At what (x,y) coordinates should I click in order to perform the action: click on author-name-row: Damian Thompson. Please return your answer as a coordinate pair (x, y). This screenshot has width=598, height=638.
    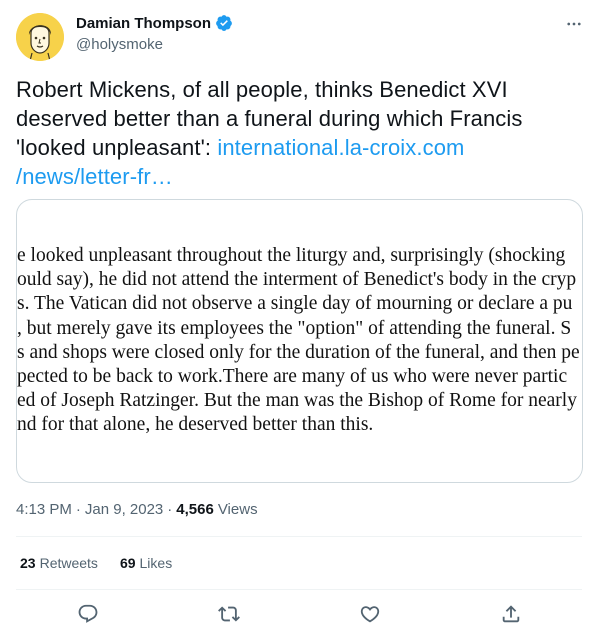
    Looking at the image, I should click on (154, 23).